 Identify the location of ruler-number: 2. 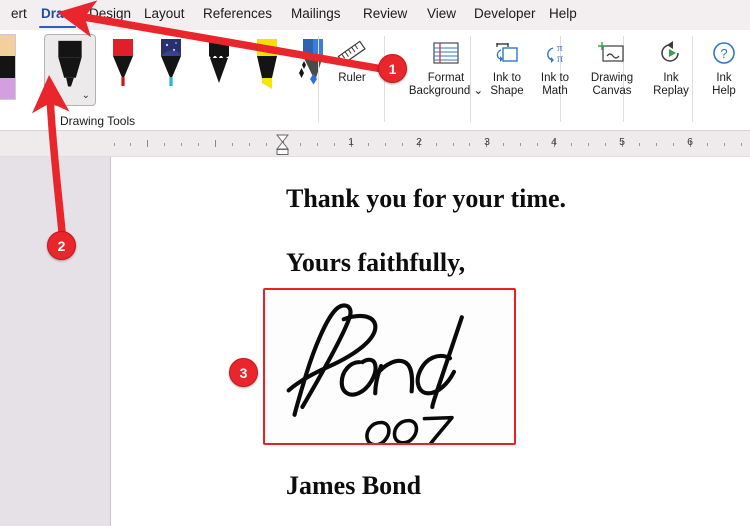
(419, 142).